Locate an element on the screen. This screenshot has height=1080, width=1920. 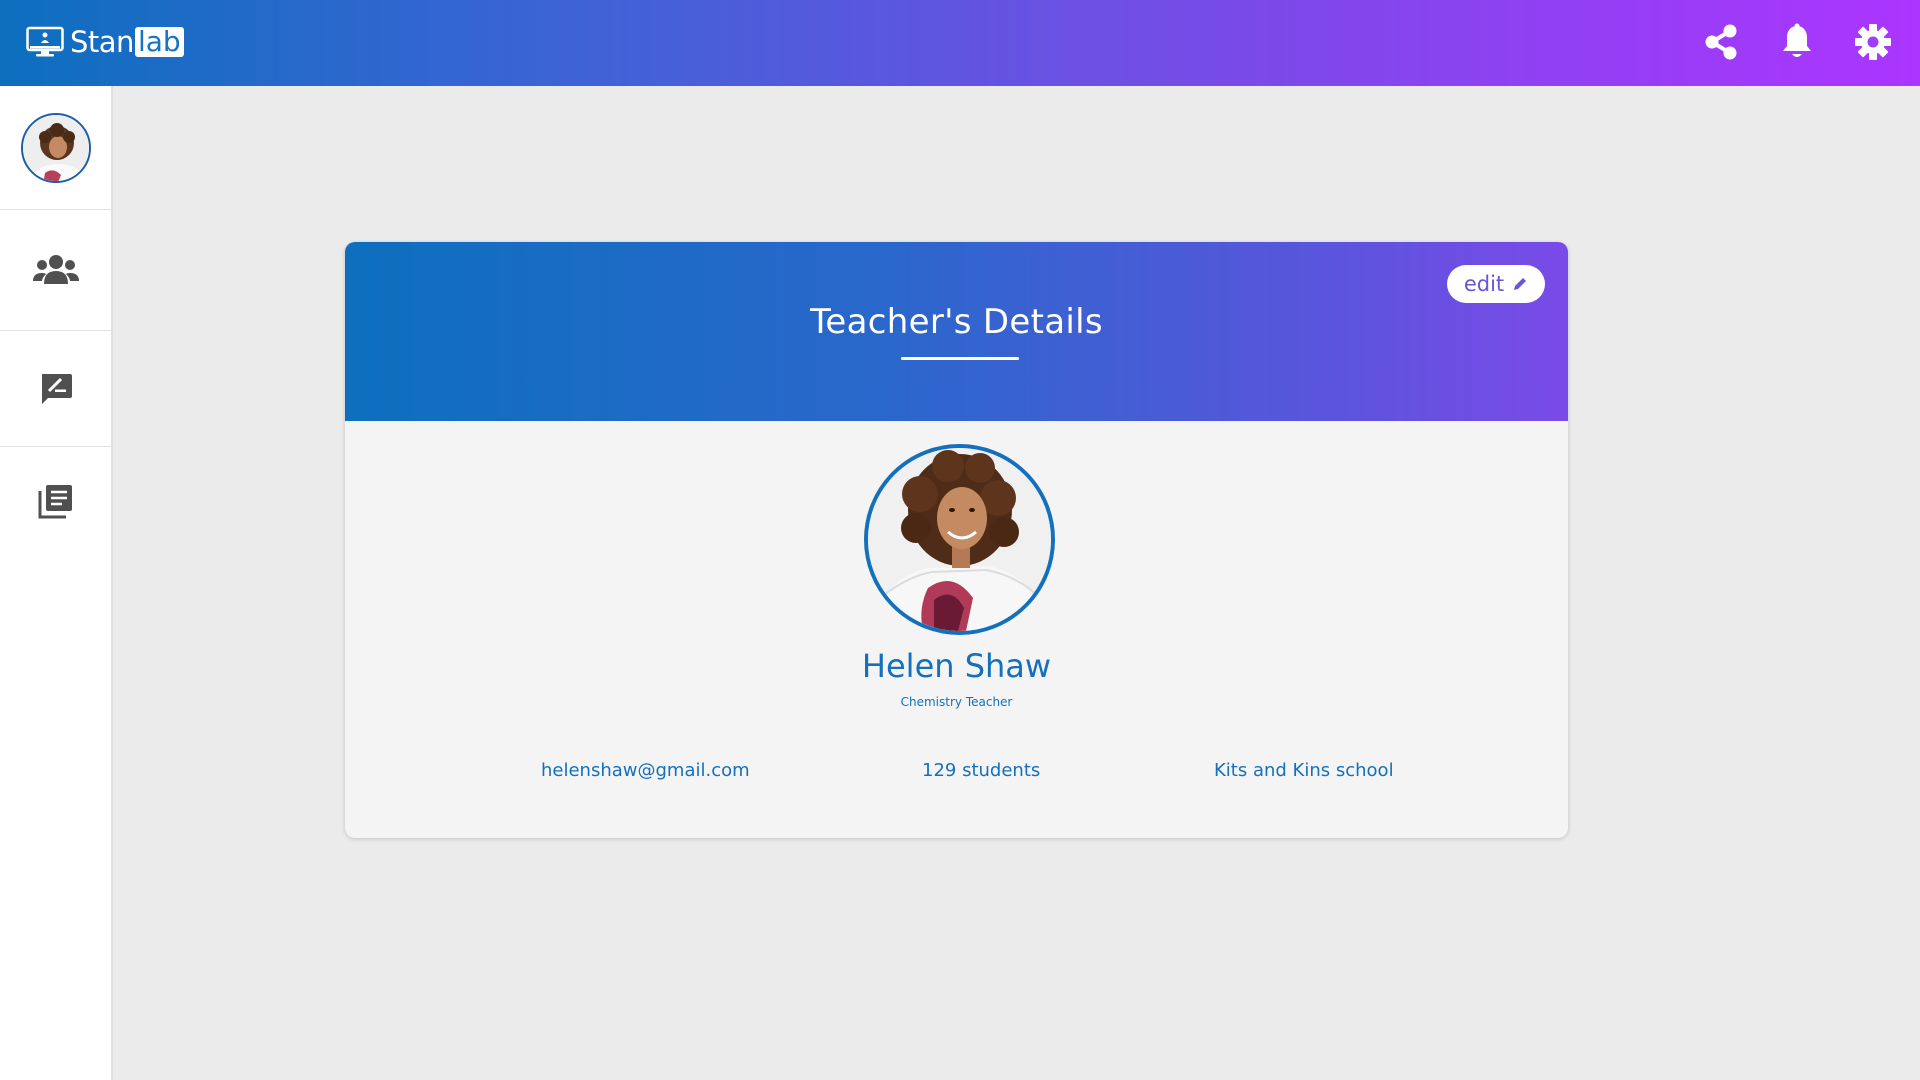
top-actions is located at coordinates (1797, 42).